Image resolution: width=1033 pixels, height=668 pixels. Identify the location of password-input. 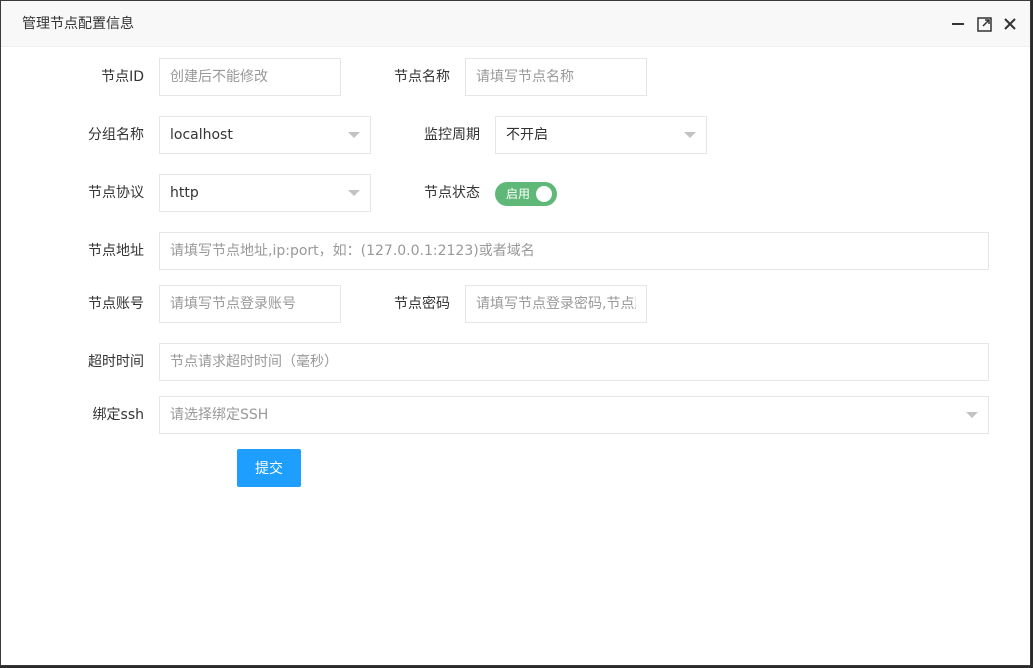
(556, 304).